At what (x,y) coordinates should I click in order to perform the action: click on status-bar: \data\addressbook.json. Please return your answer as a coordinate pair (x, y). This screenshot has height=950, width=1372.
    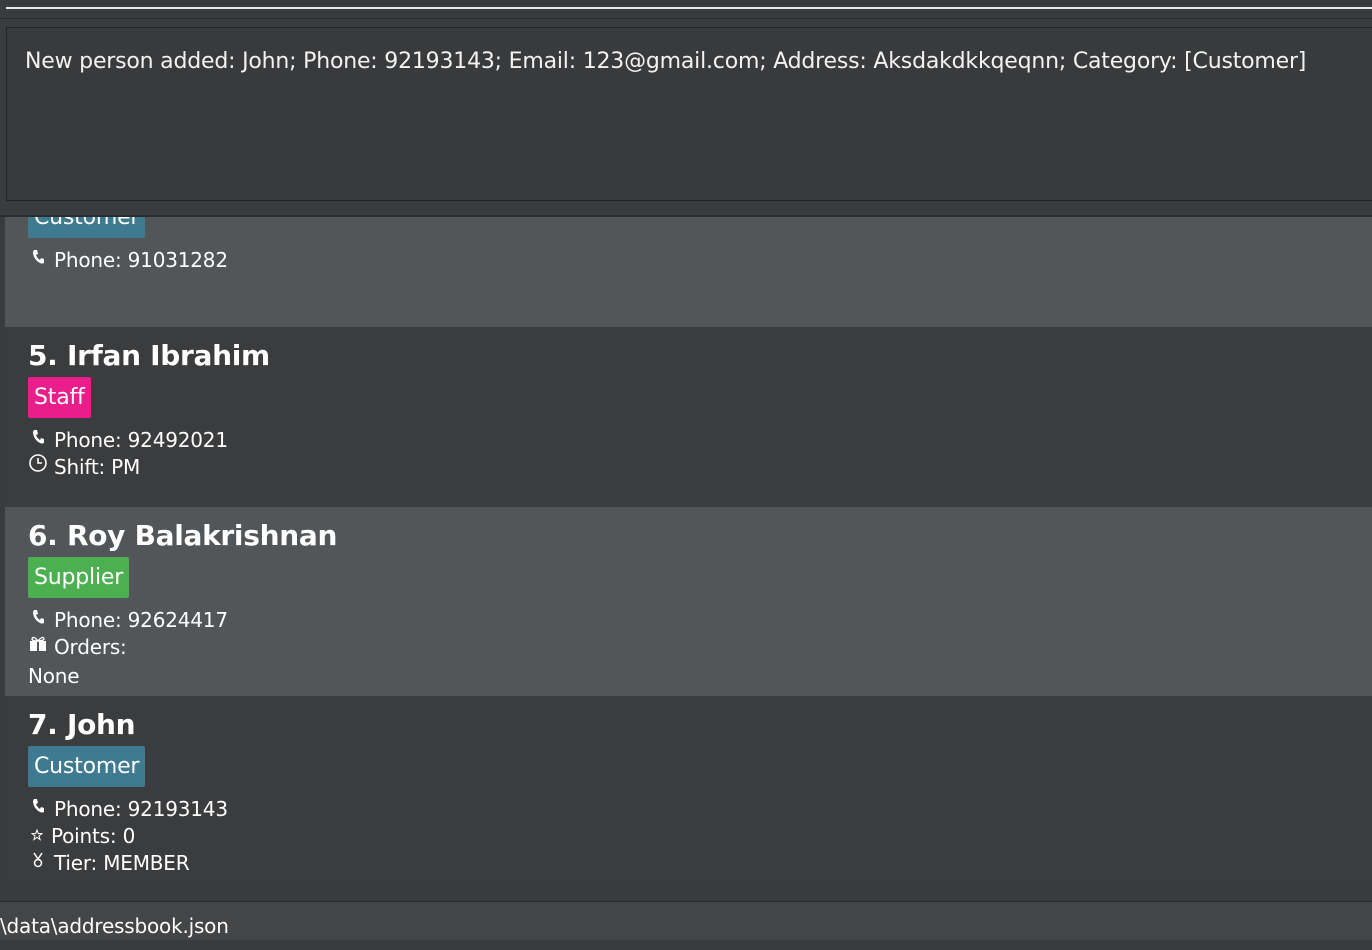
    Looking at the image, I should click on (686, 920).